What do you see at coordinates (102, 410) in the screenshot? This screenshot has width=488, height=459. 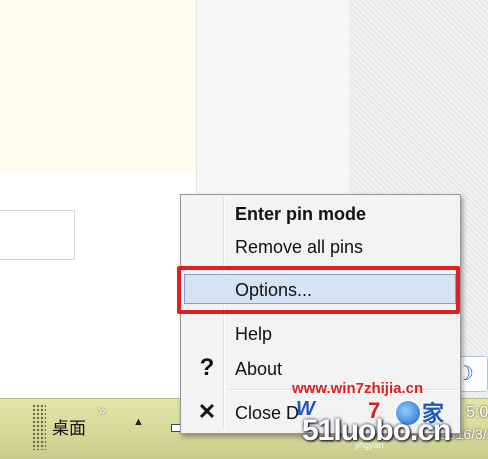 I see `toolbar-expand-chevron-icon: »` at bounding box center [102, 410].